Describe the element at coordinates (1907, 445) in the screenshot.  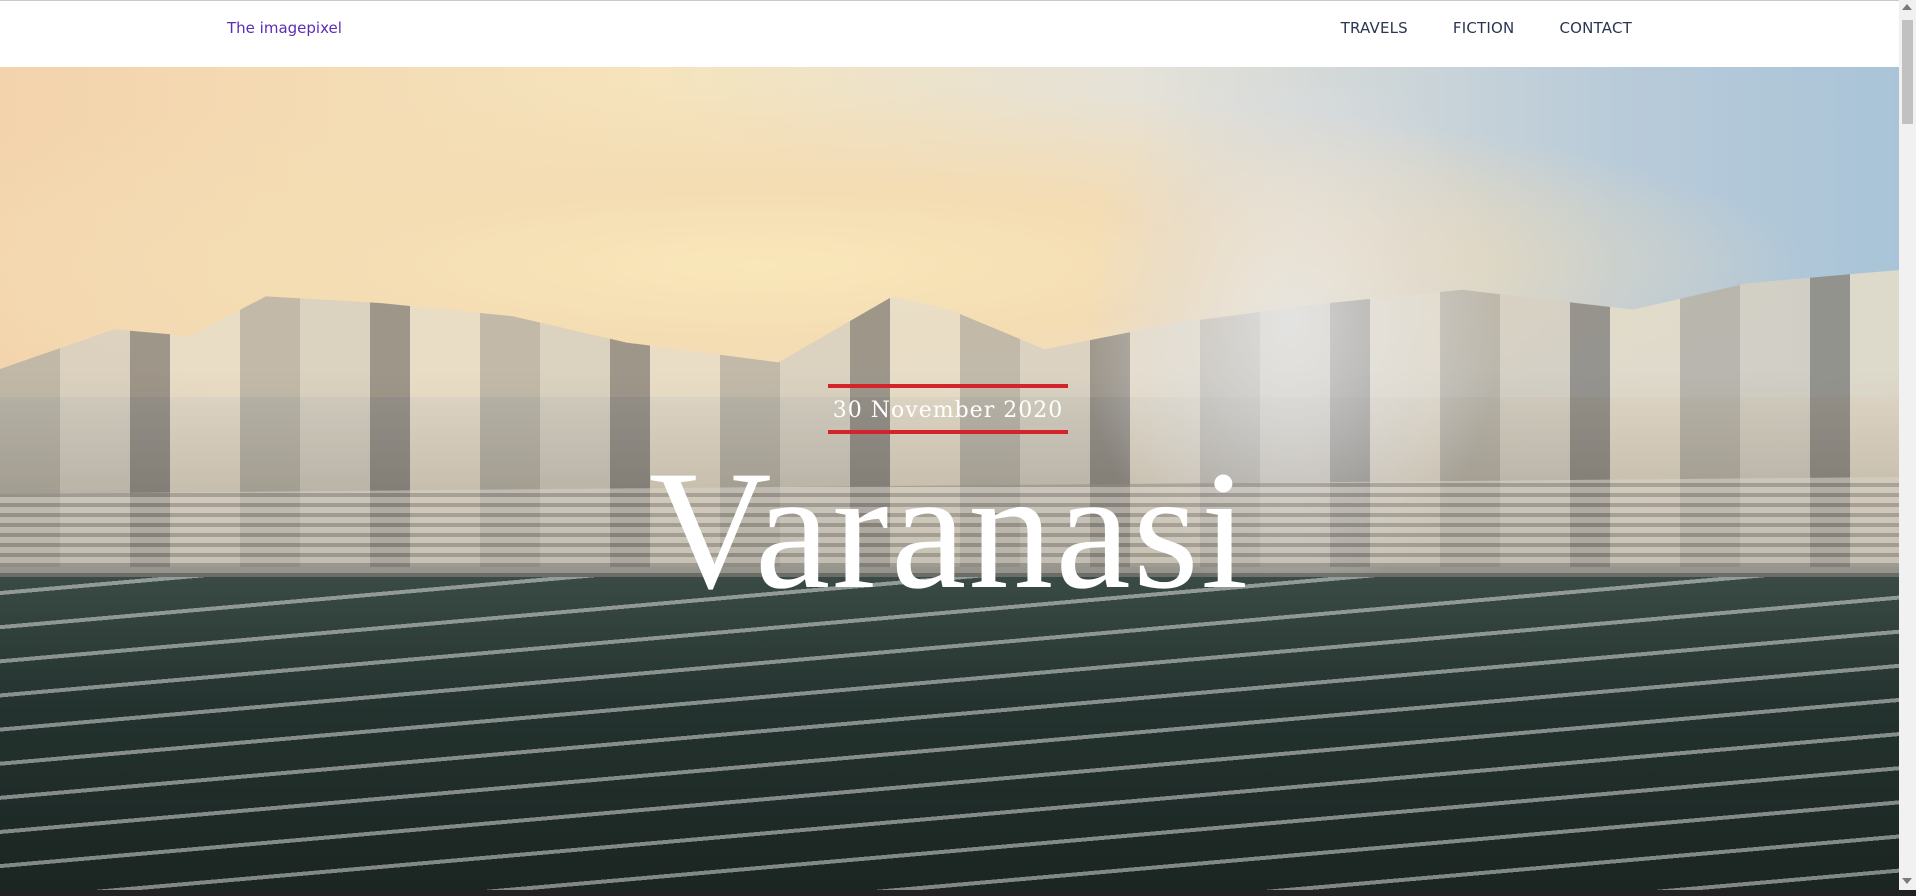
I see `vertical-scrollbar` at that location.